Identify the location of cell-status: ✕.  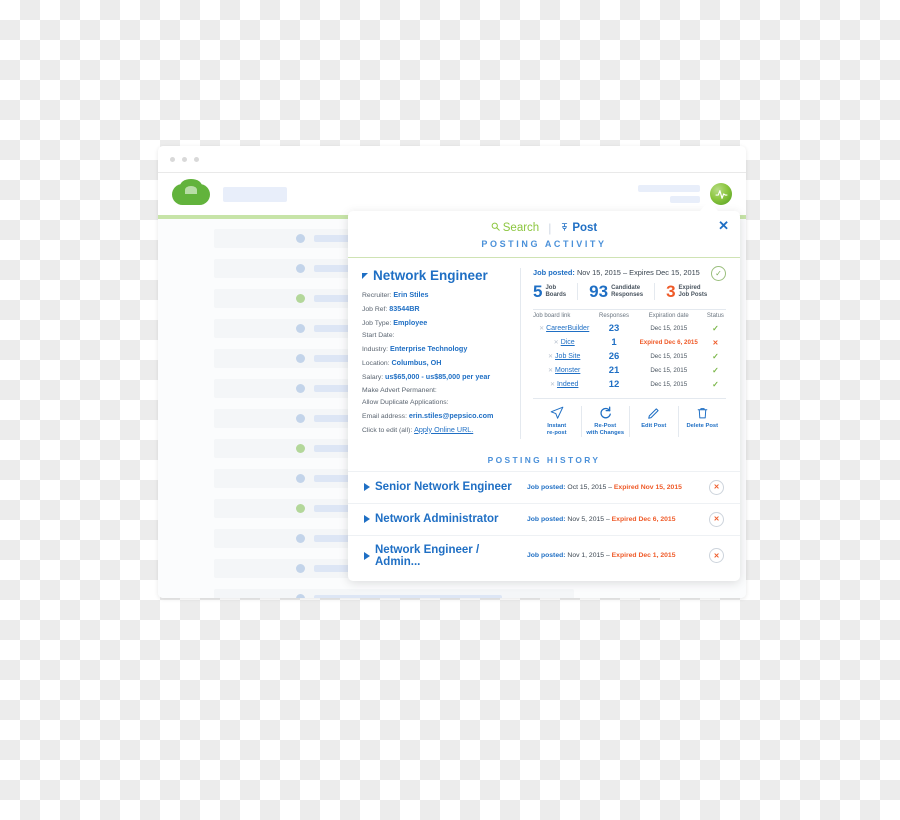
(715, 343).